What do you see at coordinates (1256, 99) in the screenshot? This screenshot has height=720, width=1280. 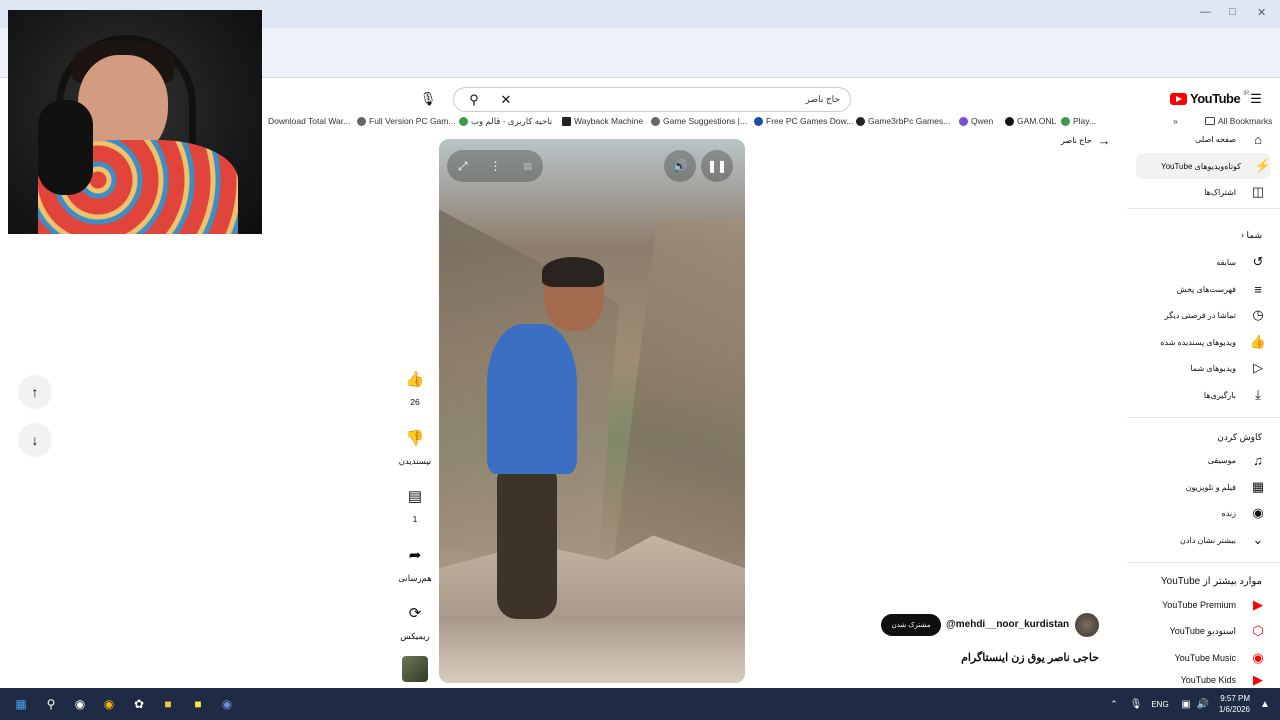 I see `menu-hamburger-icon: ☰` at bounding box center [1256, 99].